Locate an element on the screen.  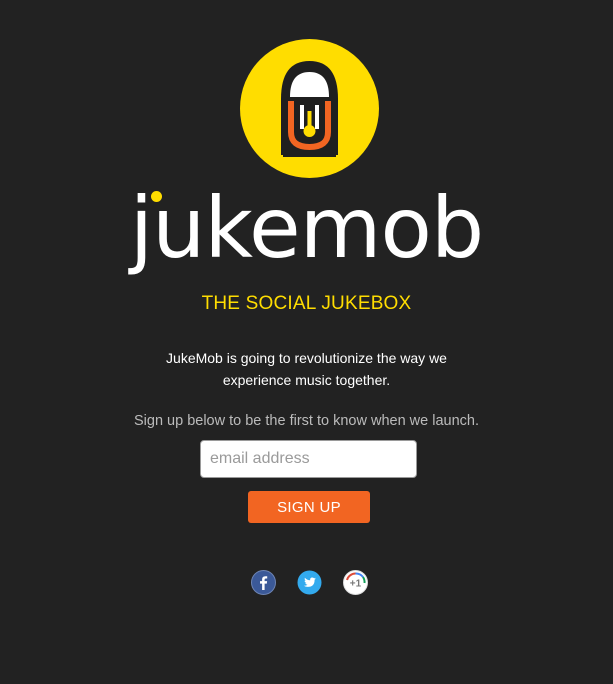
signup-button: SIGN UP is located at coordinates (309, 507).